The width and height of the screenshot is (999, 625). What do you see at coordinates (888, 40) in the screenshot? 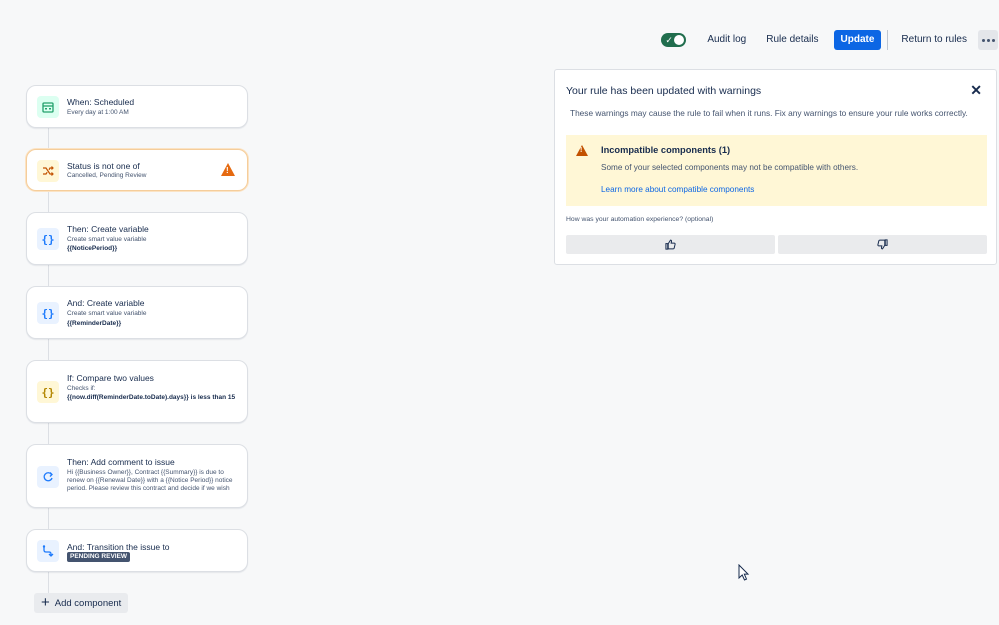
I see `toolbar-divider` at bounding box center [888, 40].